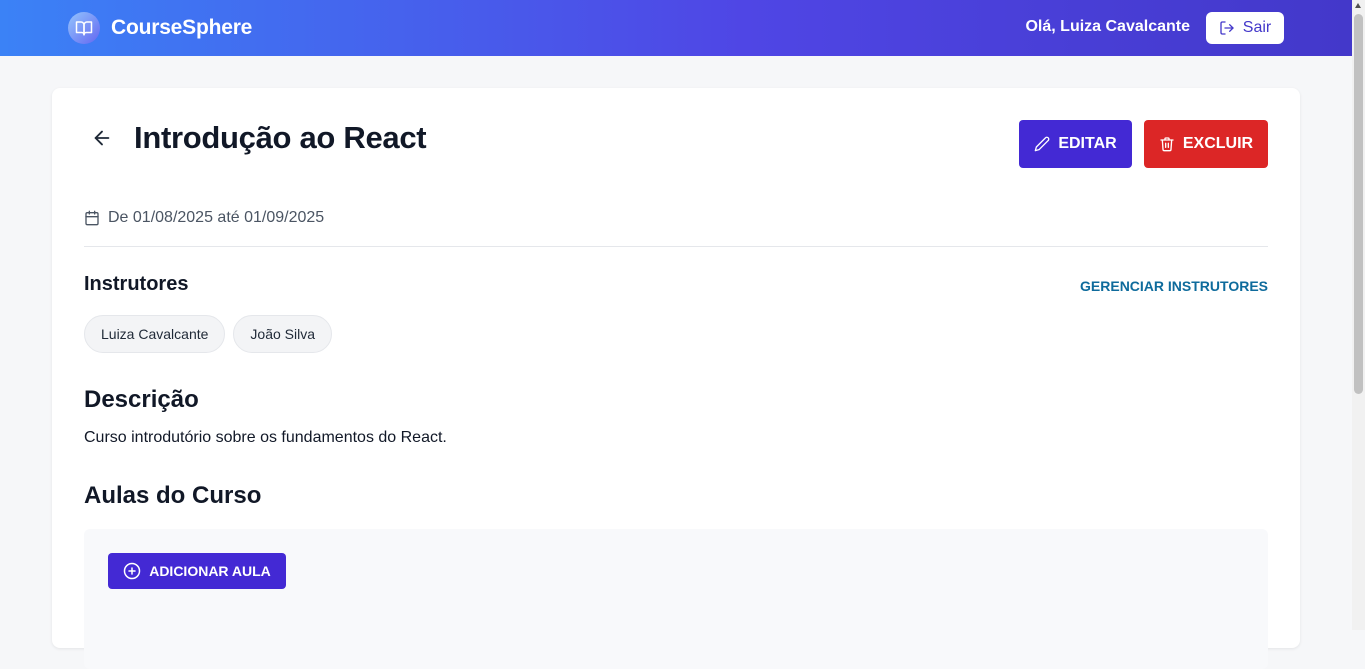 This screenshot has width=1365, height=669. I want to click on brand: CourseSphere, so click(160, 28).